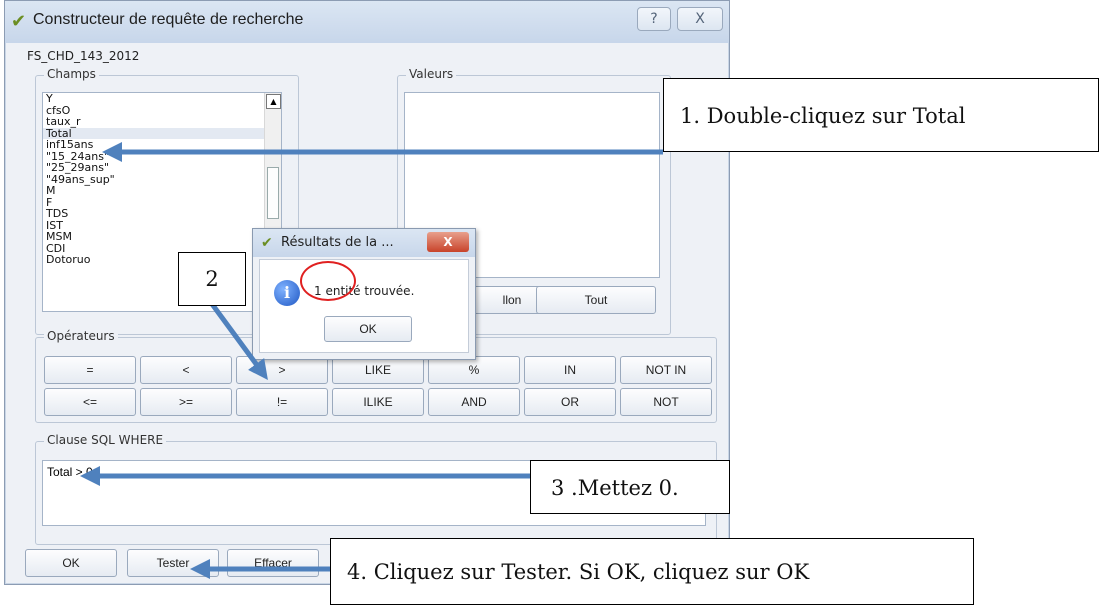 Image resolution: width=1111 pixels, height=606 pixels. What do you see at coordinates (630, 487) in the screenshot?
I see `step-3-callout: 3 .Mettez 0.` at bounding box center [630, 487].